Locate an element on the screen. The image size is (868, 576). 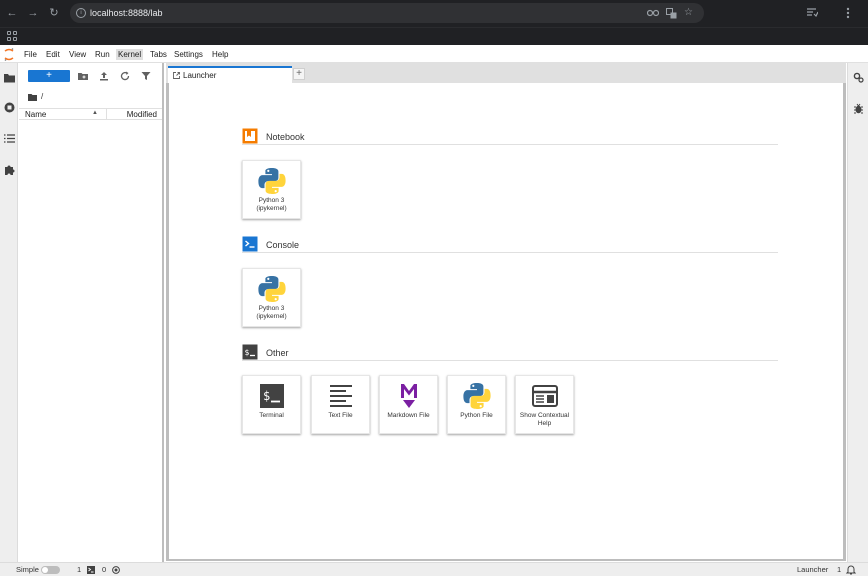
url-text: localhost:8888/lab is located at coordinates (126, 13).